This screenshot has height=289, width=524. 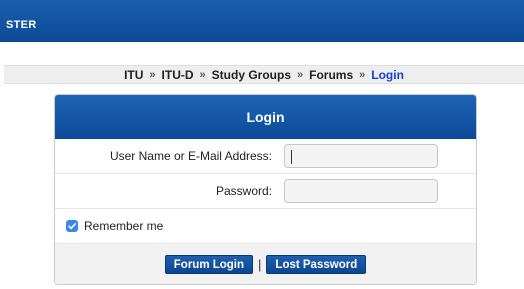 What do you see at coordinates (21, 25) in the screenshot?
I see `site-title-fragment: STER` at bounding box center [21, 25].